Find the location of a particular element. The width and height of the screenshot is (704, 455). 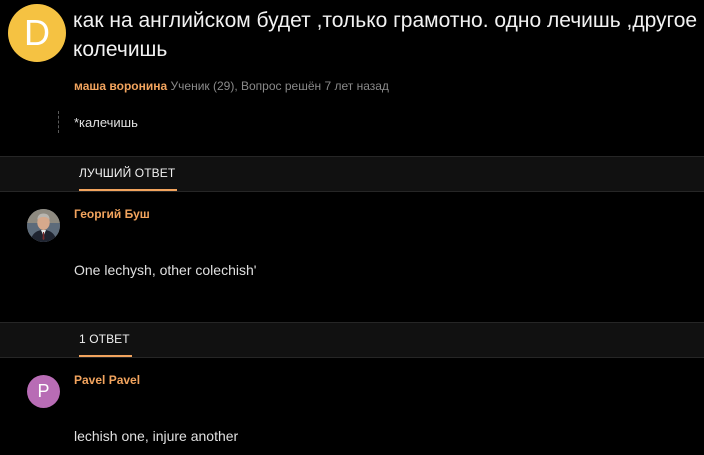

portrait-icon is located at coordinates (43, 225).